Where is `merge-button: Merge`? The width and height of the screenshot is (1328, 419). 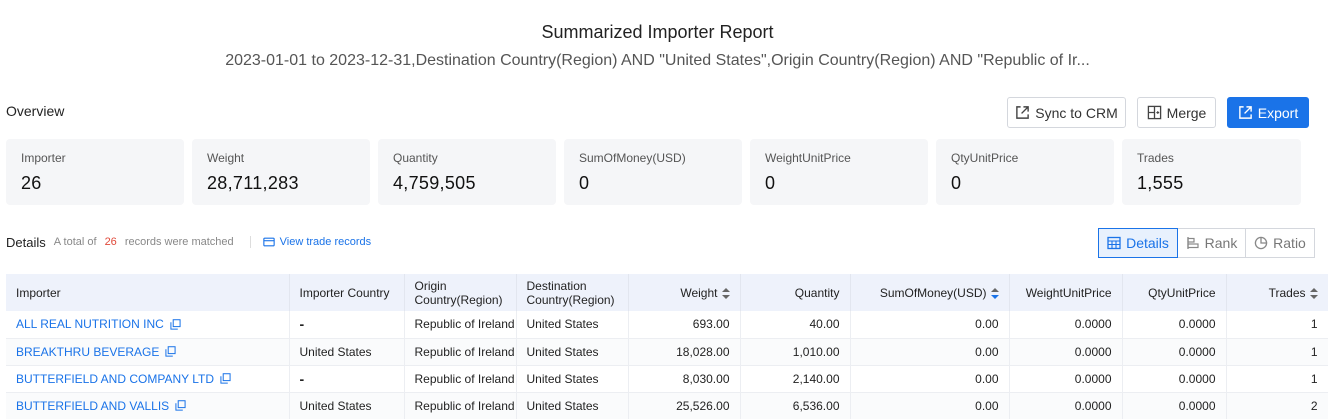
merge-button: Merge is located at coordinates (1176, 112).